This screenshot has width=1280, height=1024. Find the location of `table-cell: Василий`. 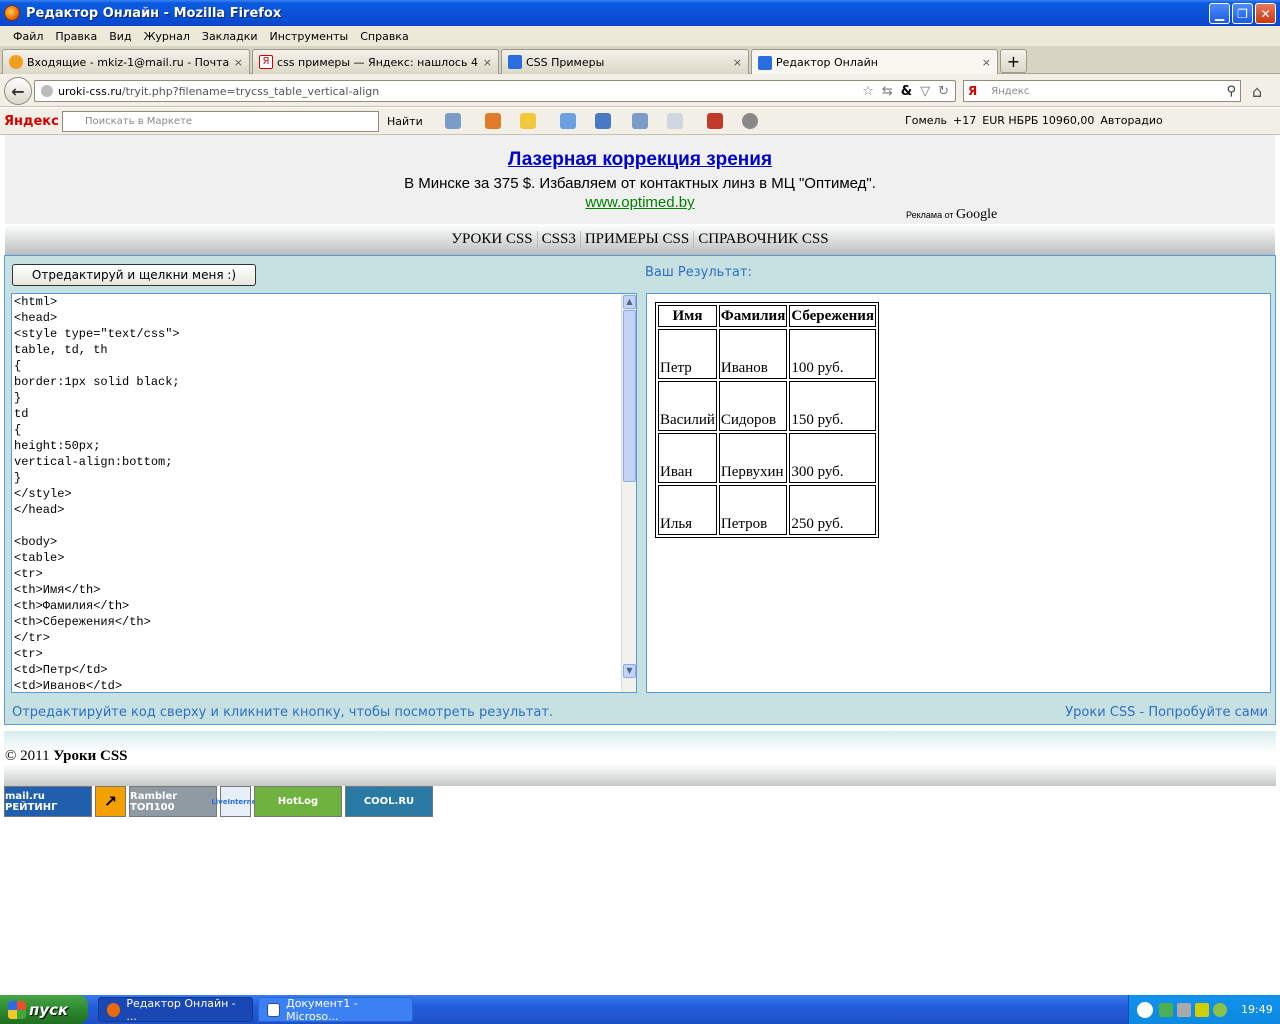

table-cell: Василий is located at coordinates (687, 406).